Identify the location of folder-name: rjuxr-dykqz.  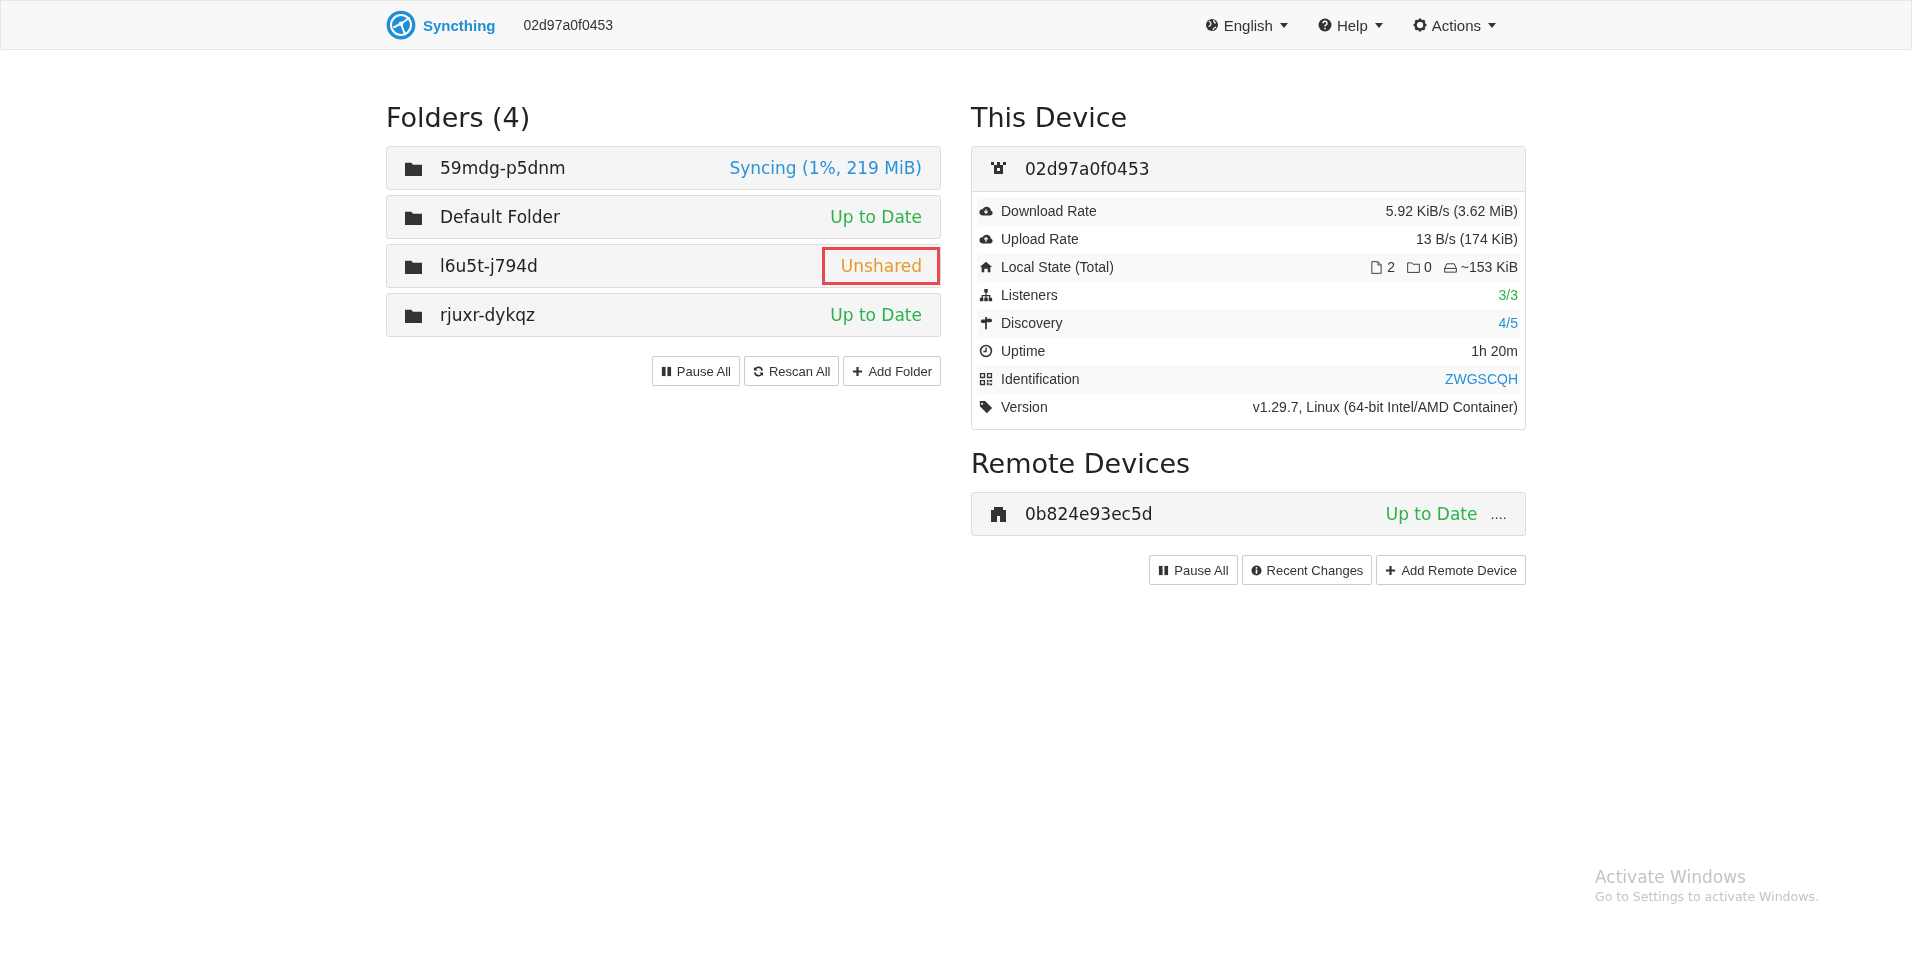
(487, 315).